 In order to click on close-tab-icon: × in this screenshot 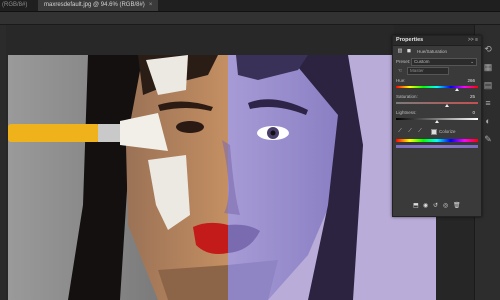, I will do `click(151, 5)`.